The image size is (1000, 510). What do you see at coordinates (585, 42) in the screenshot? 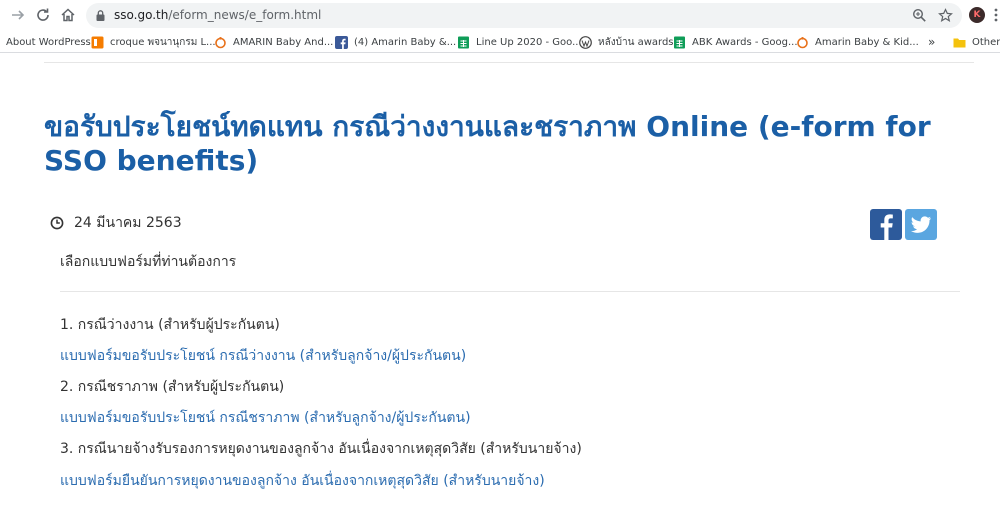
I see `wordpress-icon` at bounding box center [585, 42].